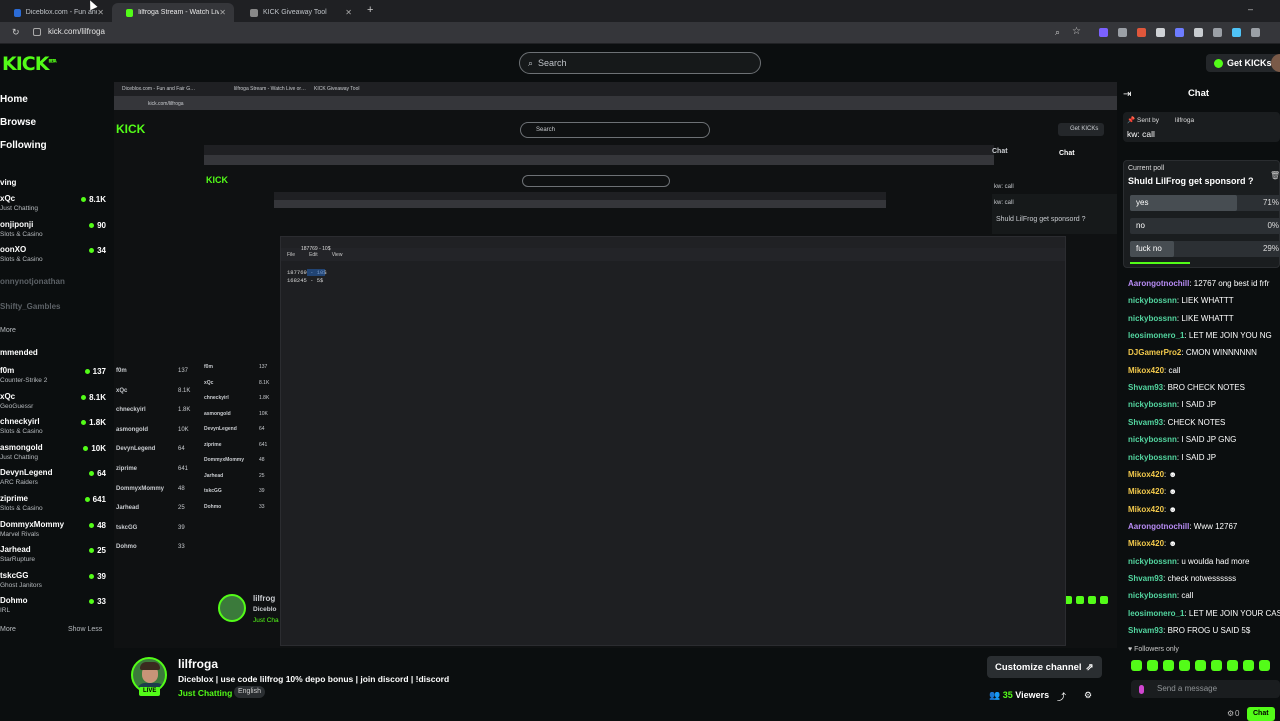 The image size is (1280, 721). What do you see at coordinates (1061, 696) in the screenshot?
I see `share-icon: ⤴` at bounding box center [1061, 696].